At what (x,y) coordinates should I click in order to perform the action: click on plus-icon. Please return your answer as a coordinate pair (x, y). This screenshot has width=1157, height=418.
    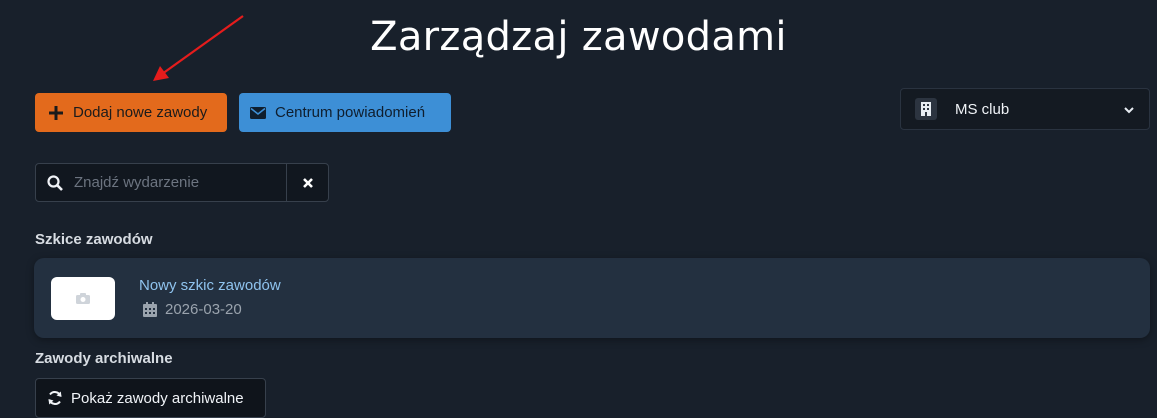
    Looking at the image, I should click on (56, 113).